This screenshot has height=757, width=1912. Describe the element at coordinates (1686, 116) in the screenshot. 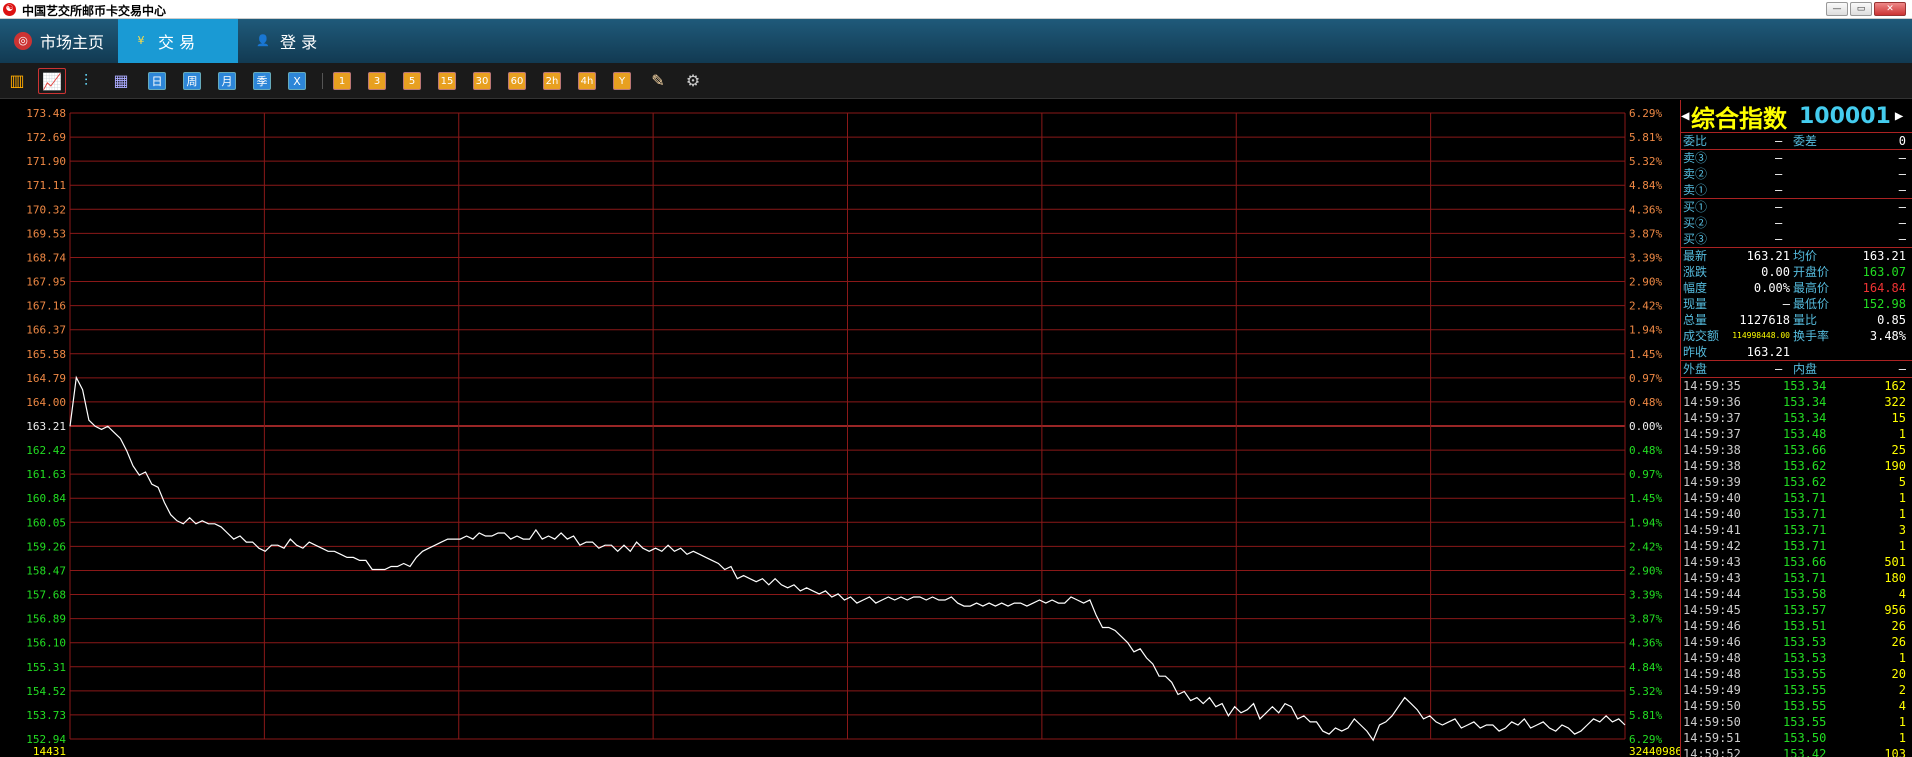

I see `prev-arrow-icon: ◀` at that location.